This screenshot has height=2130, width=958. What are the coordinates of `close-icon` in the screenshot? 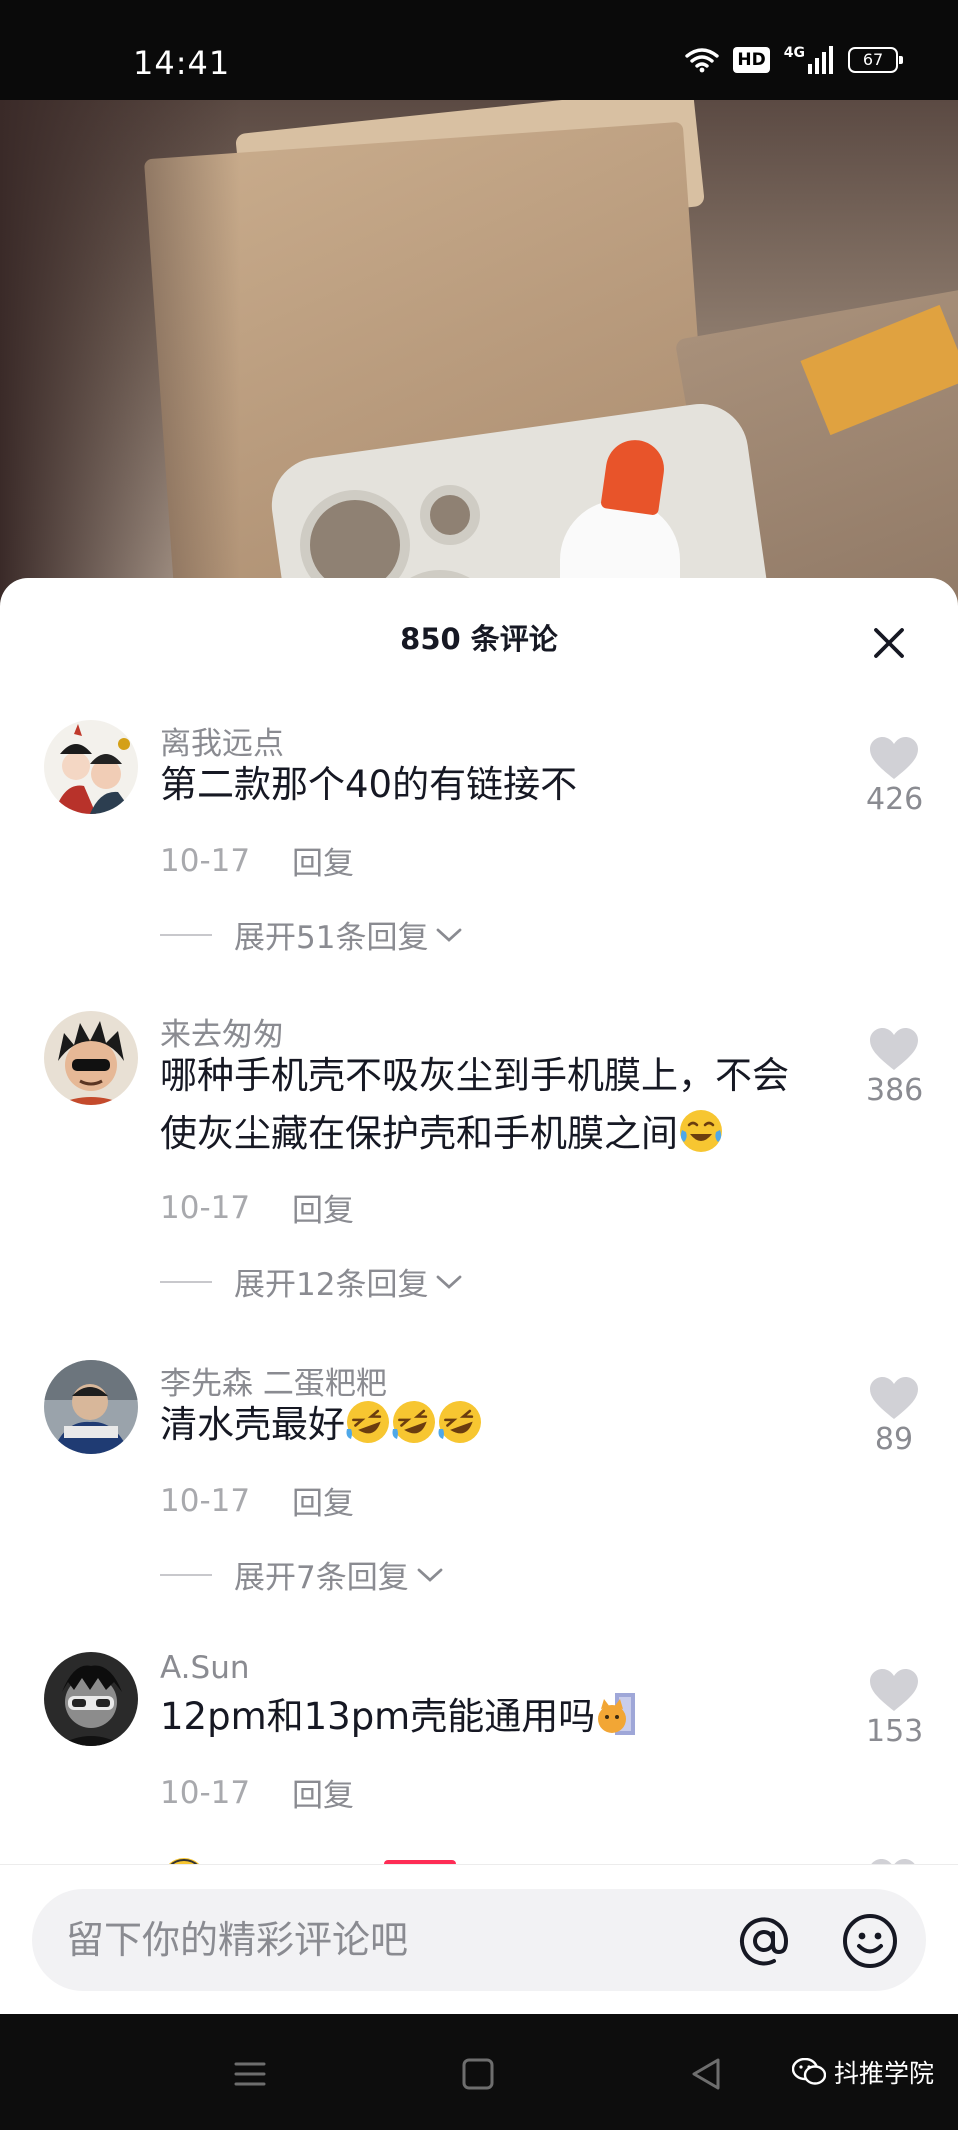 It's located at (889, 643).